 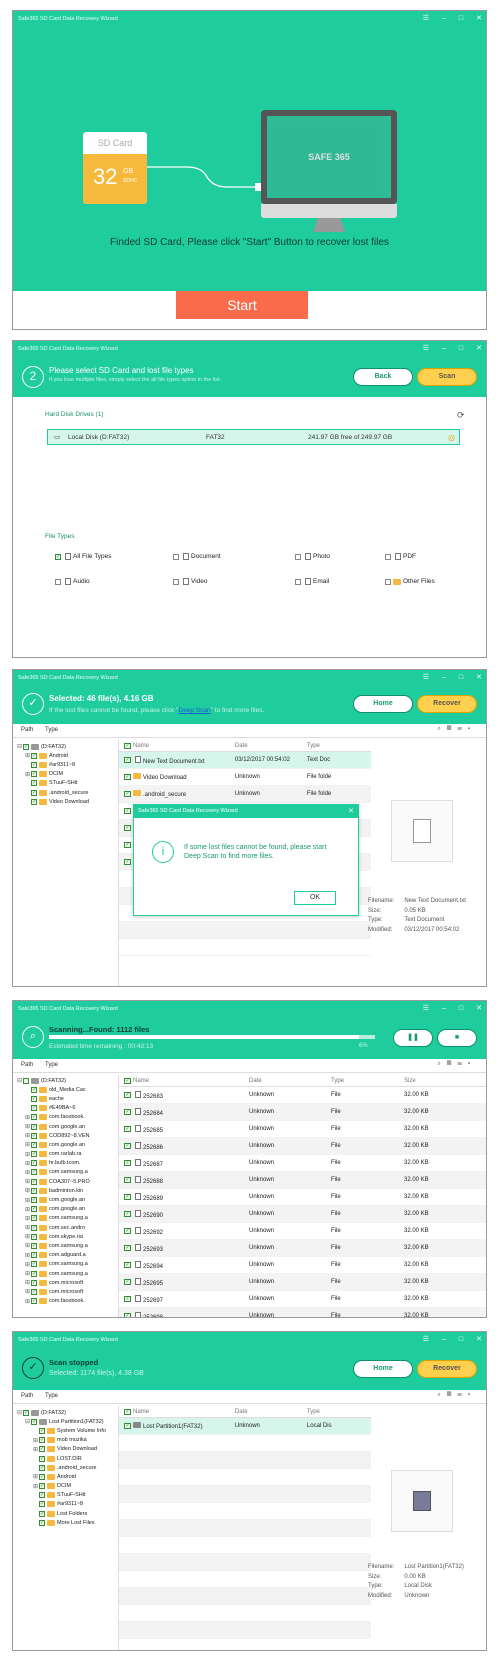 I want to click on tree-node: ✓ old_Media Cac, so click(x=67, y=1089).